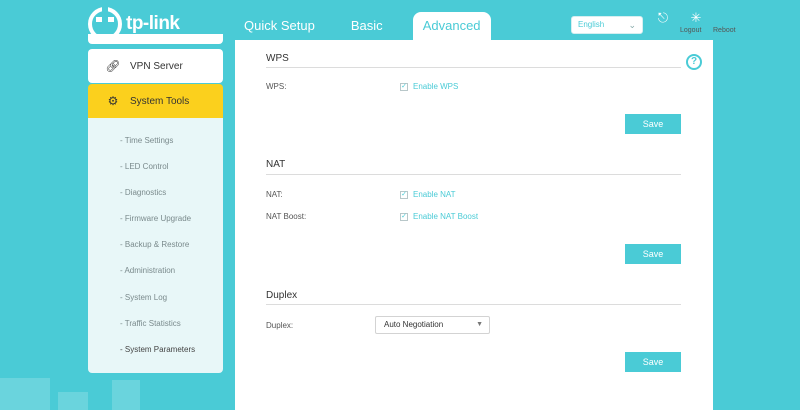 The height and width of the screenshot is (410, 800). I want to click on sidebar-subitem-backup-restore: - Backup & Restore, so click(154, 244).